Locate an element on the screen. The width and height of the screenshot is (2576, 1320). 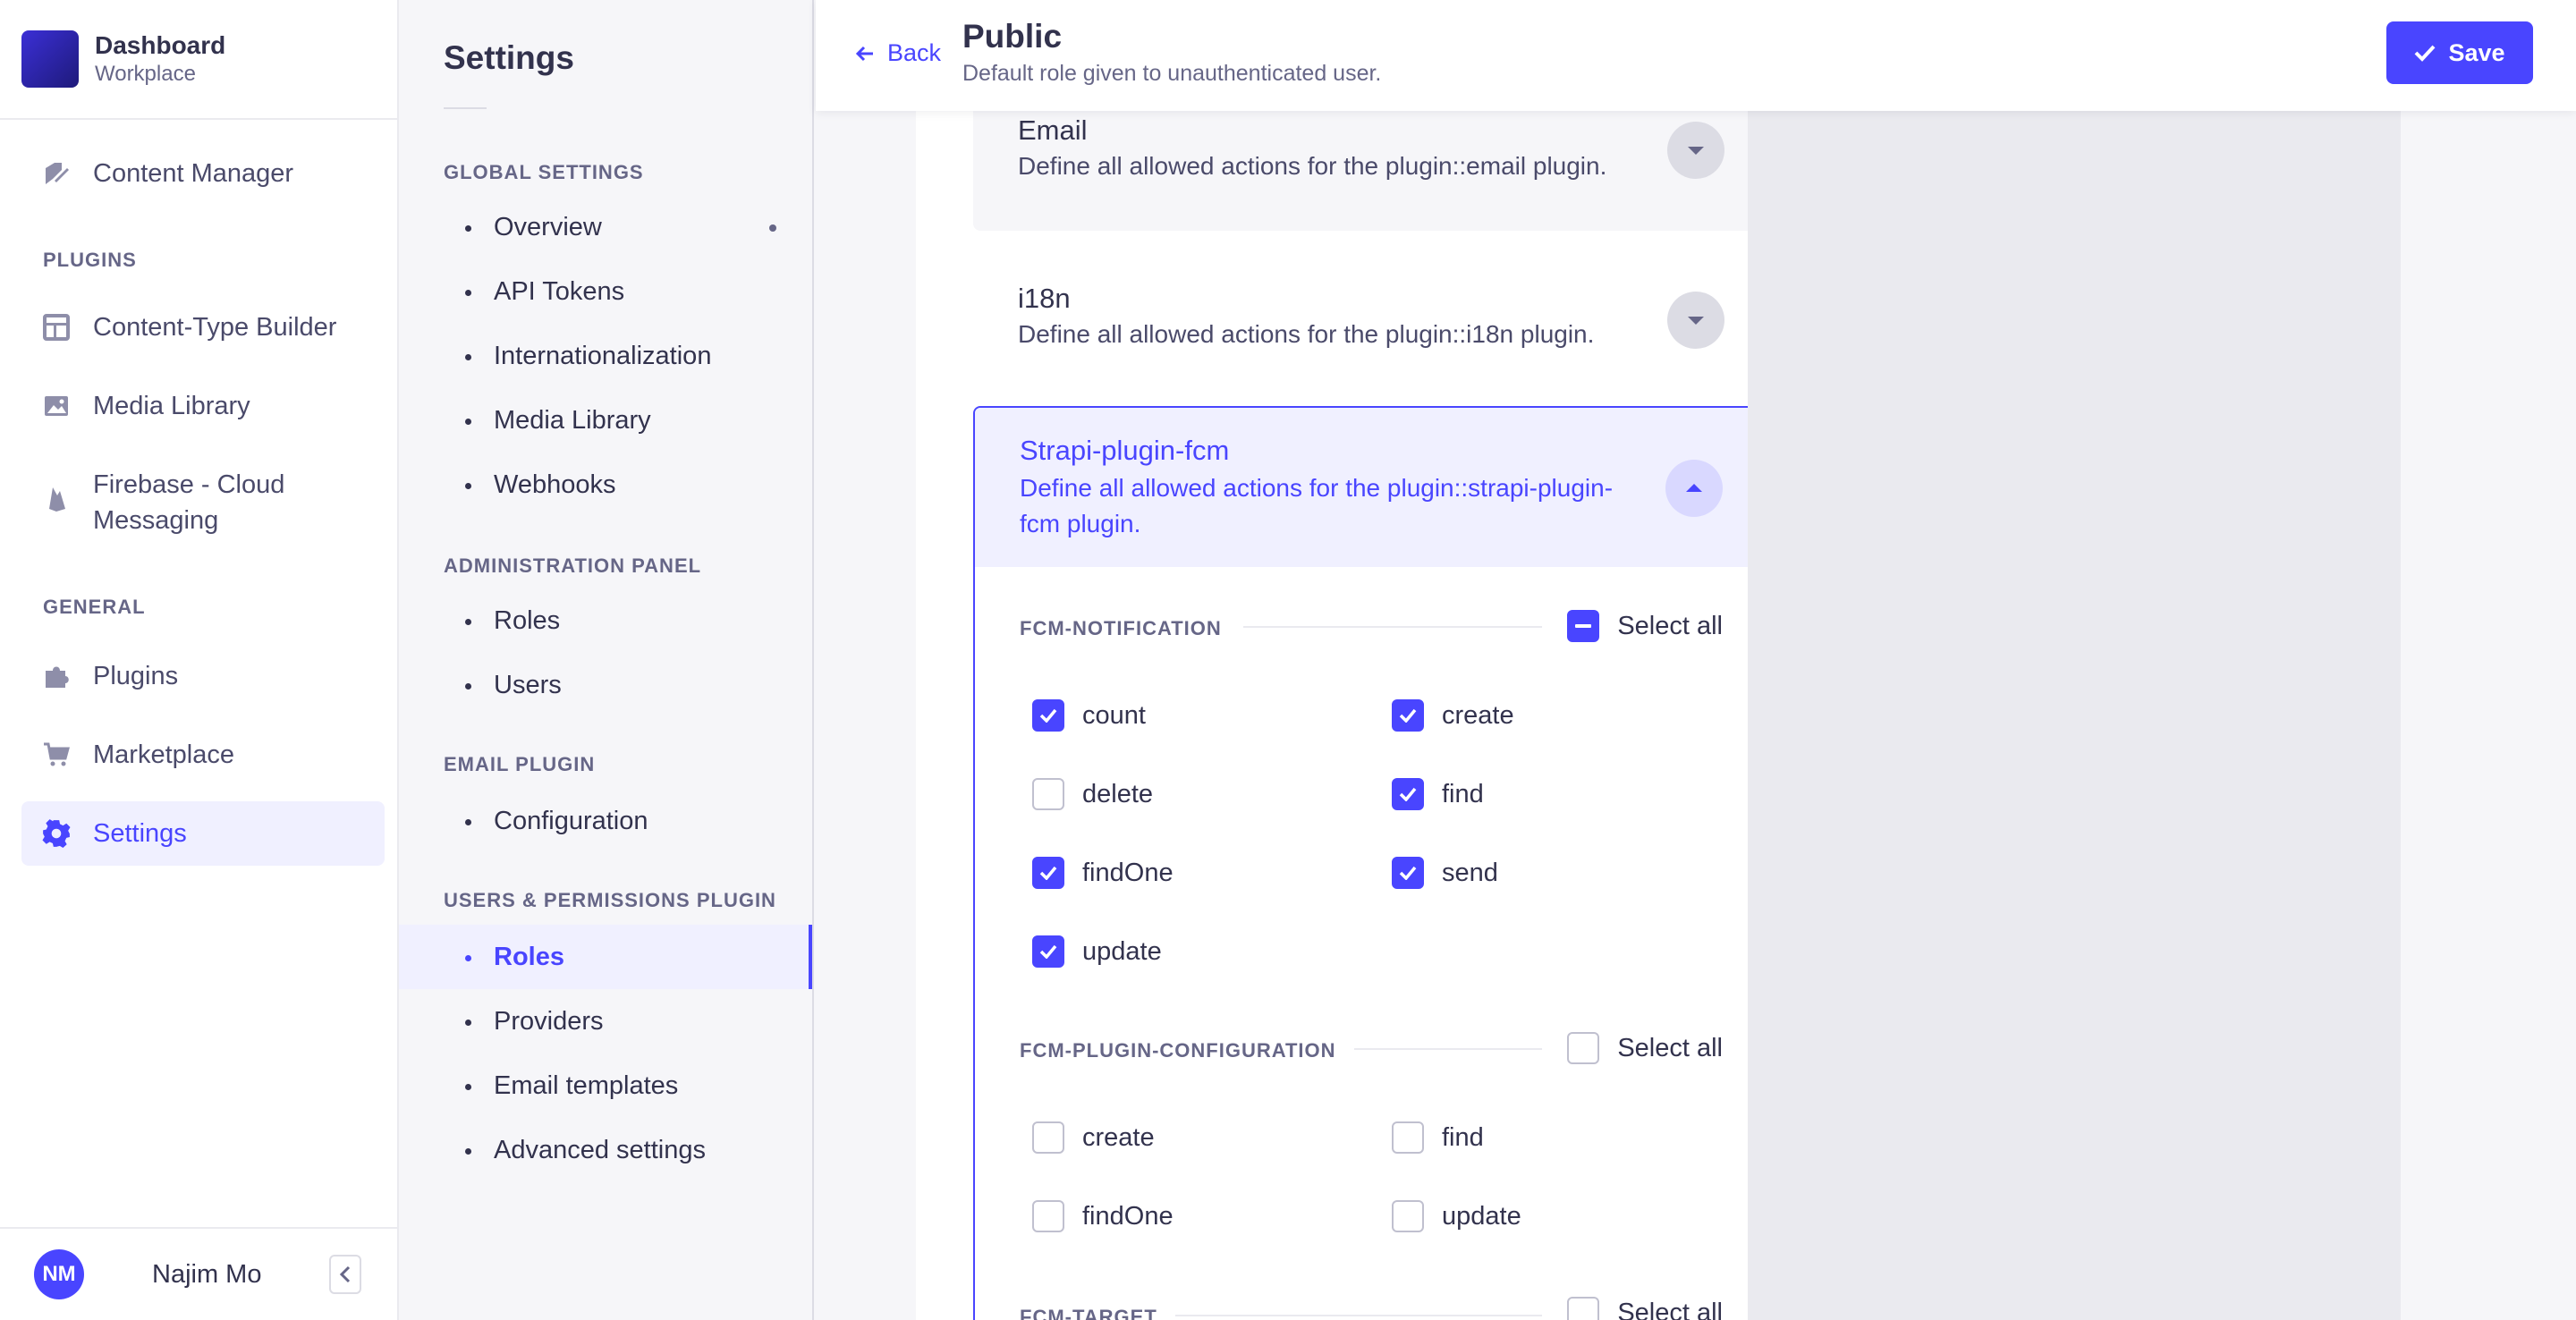
nav-firebase-cloud-messaging: Firebase - Cloud Messaging is located at coordinates (203, 506).